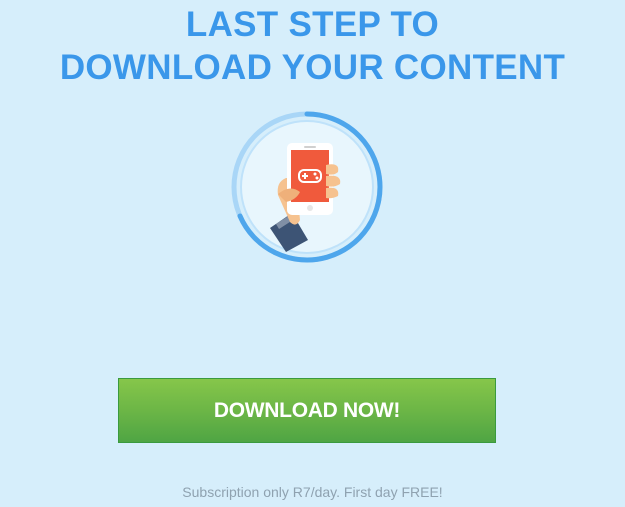 This screenshot has height=507, width=625. Describe the element at coordinates (312, 67) in the screenshot. I see `headline-line-2: DOWNLOAD YOUR CONTENT` at that location.